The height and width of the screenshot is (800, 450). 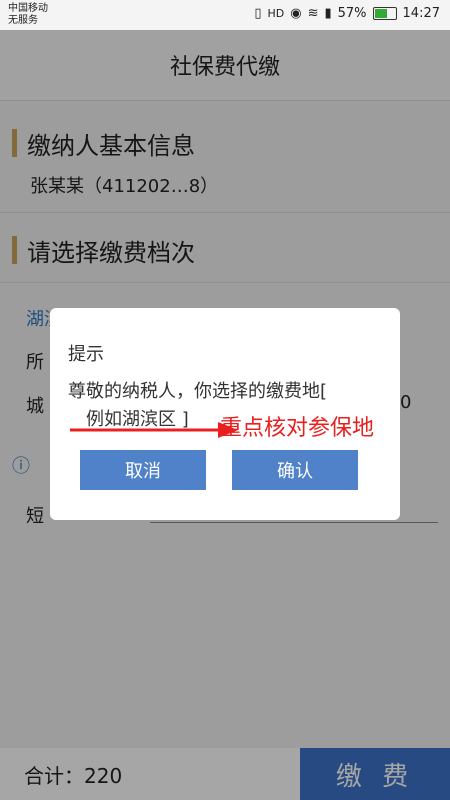 What do you see at coordinates (328, 13) in the screenshot?
I see `signal-icon: ▮` at bounding box center [328, 13].